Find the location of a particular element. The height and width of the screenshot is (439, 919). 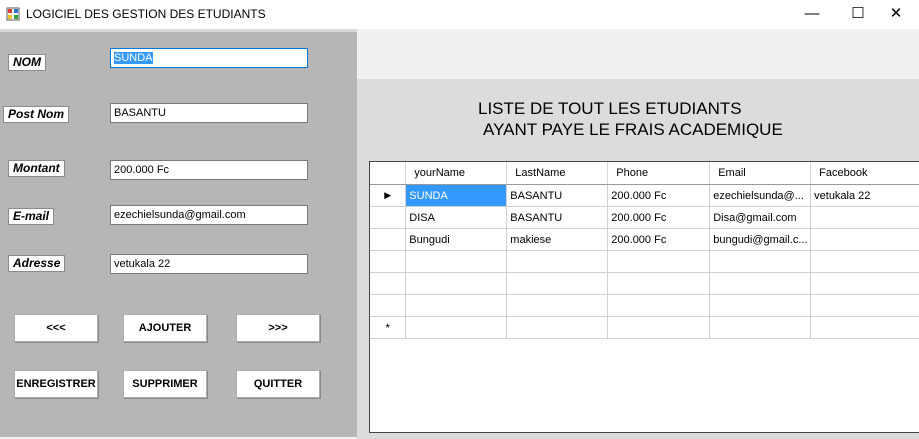

column-header-lastname: LastName is located at coordinates (557, 173).